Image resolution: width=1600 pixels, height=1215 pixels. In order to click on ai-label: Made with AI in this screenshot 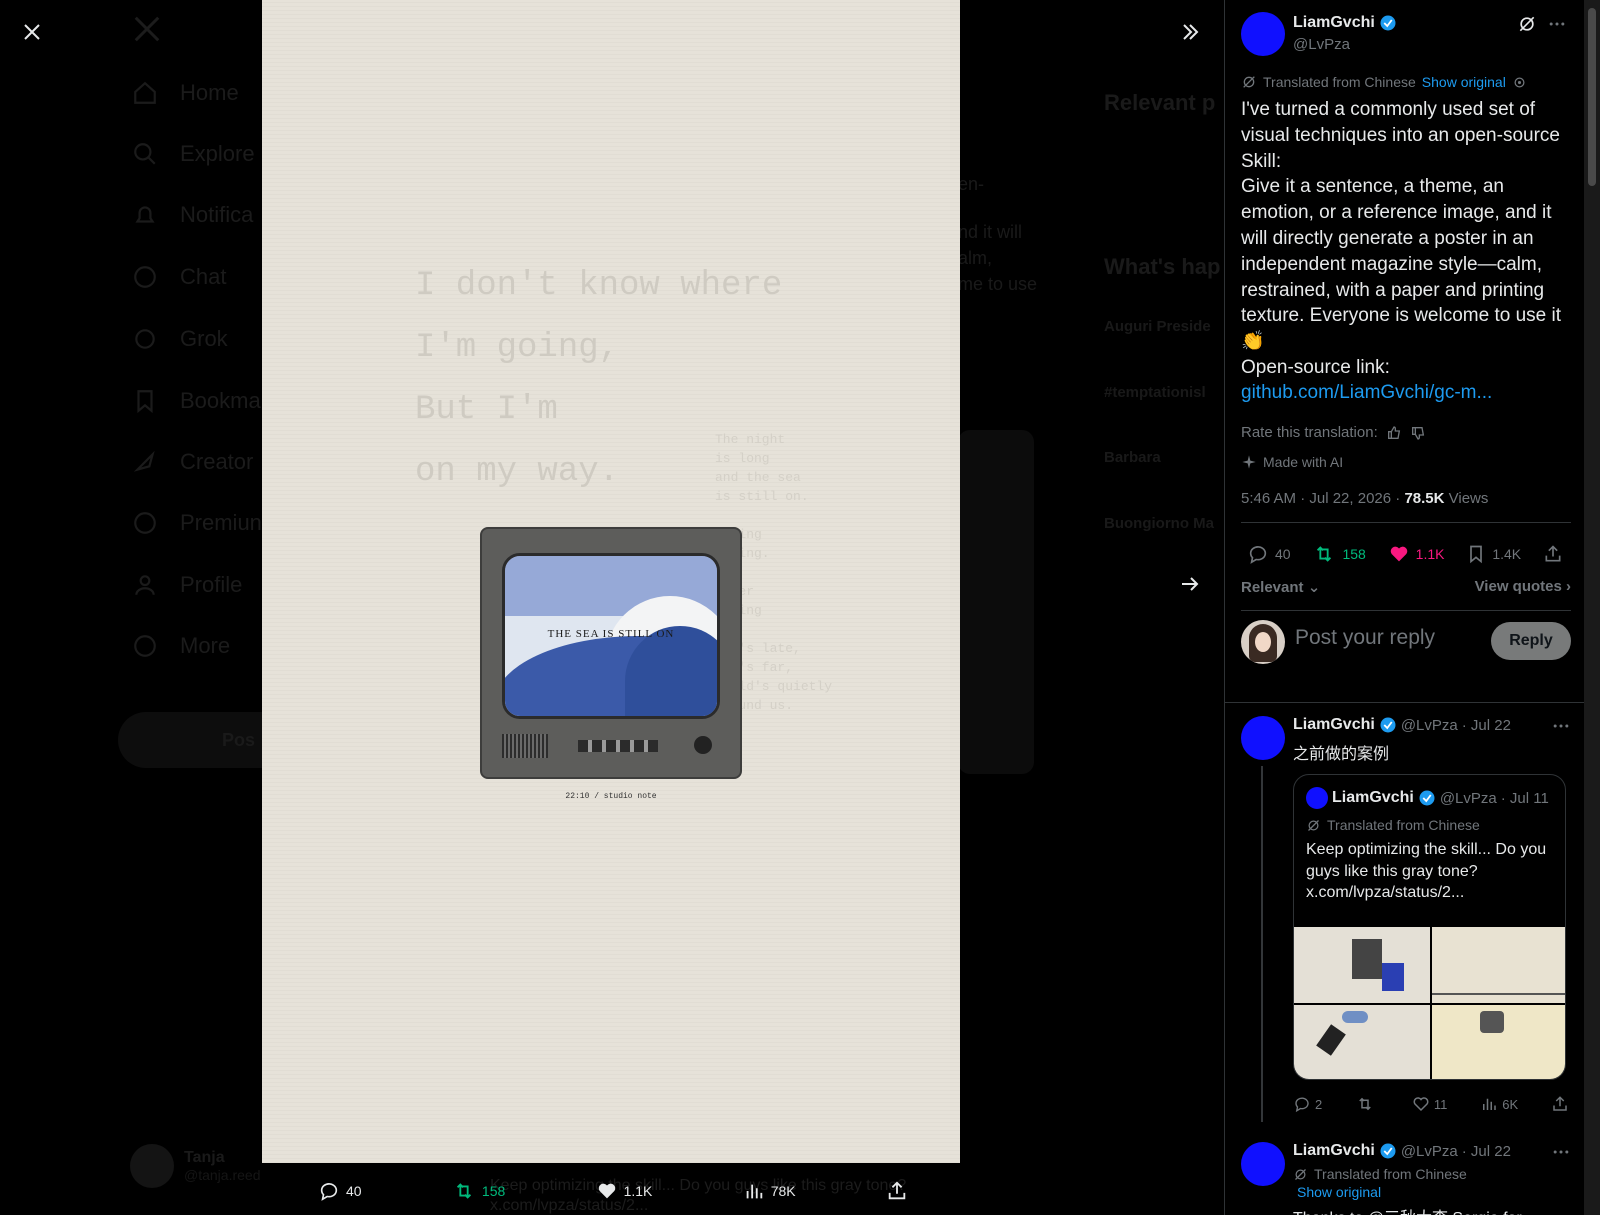, I will do `click(1303, 462)`.